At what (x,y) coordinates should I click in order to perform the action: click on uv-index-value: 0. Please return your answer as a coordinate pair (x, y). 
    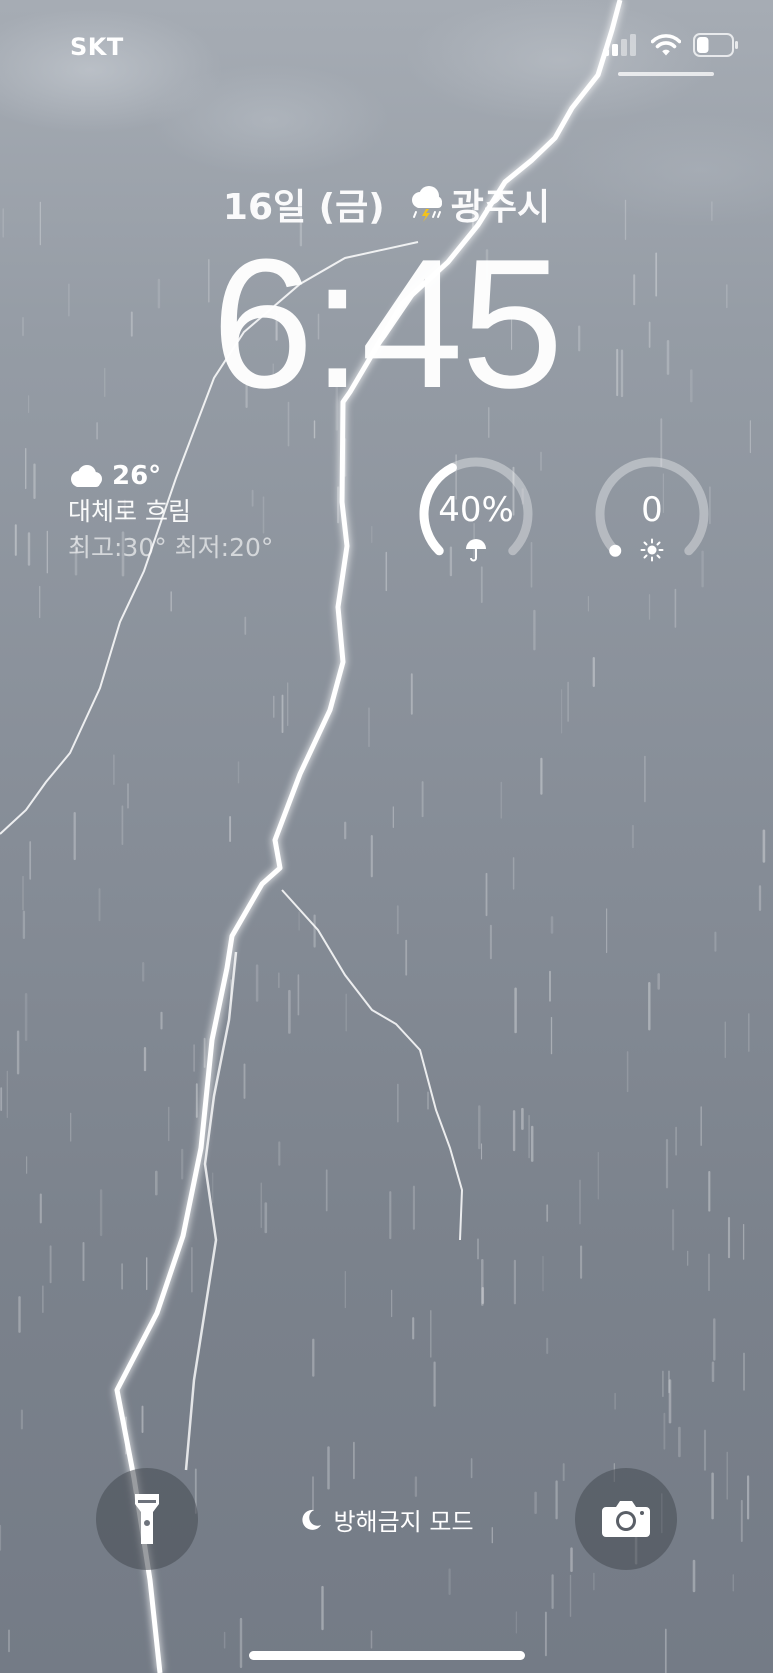
    Looking at the image, I should click on (652, 510).